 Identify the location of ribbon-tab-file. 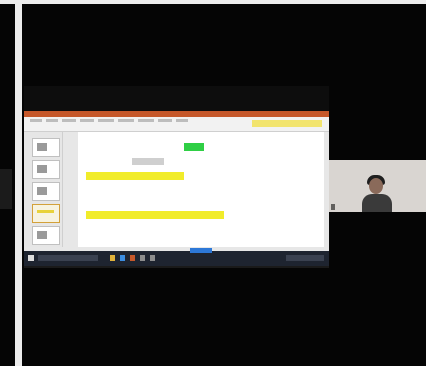
(36, 120).